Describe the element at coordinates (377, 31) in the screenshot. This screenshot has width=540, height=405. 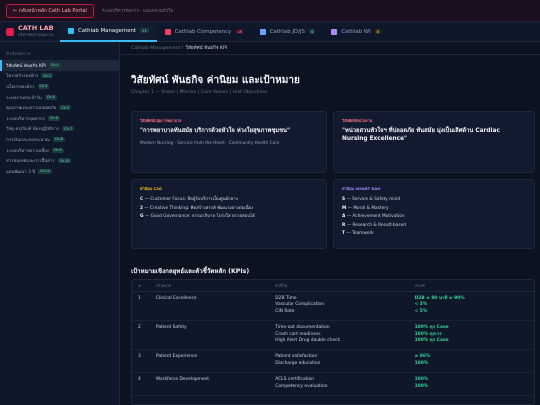
I see `tab-count-badge: 8` at that location.